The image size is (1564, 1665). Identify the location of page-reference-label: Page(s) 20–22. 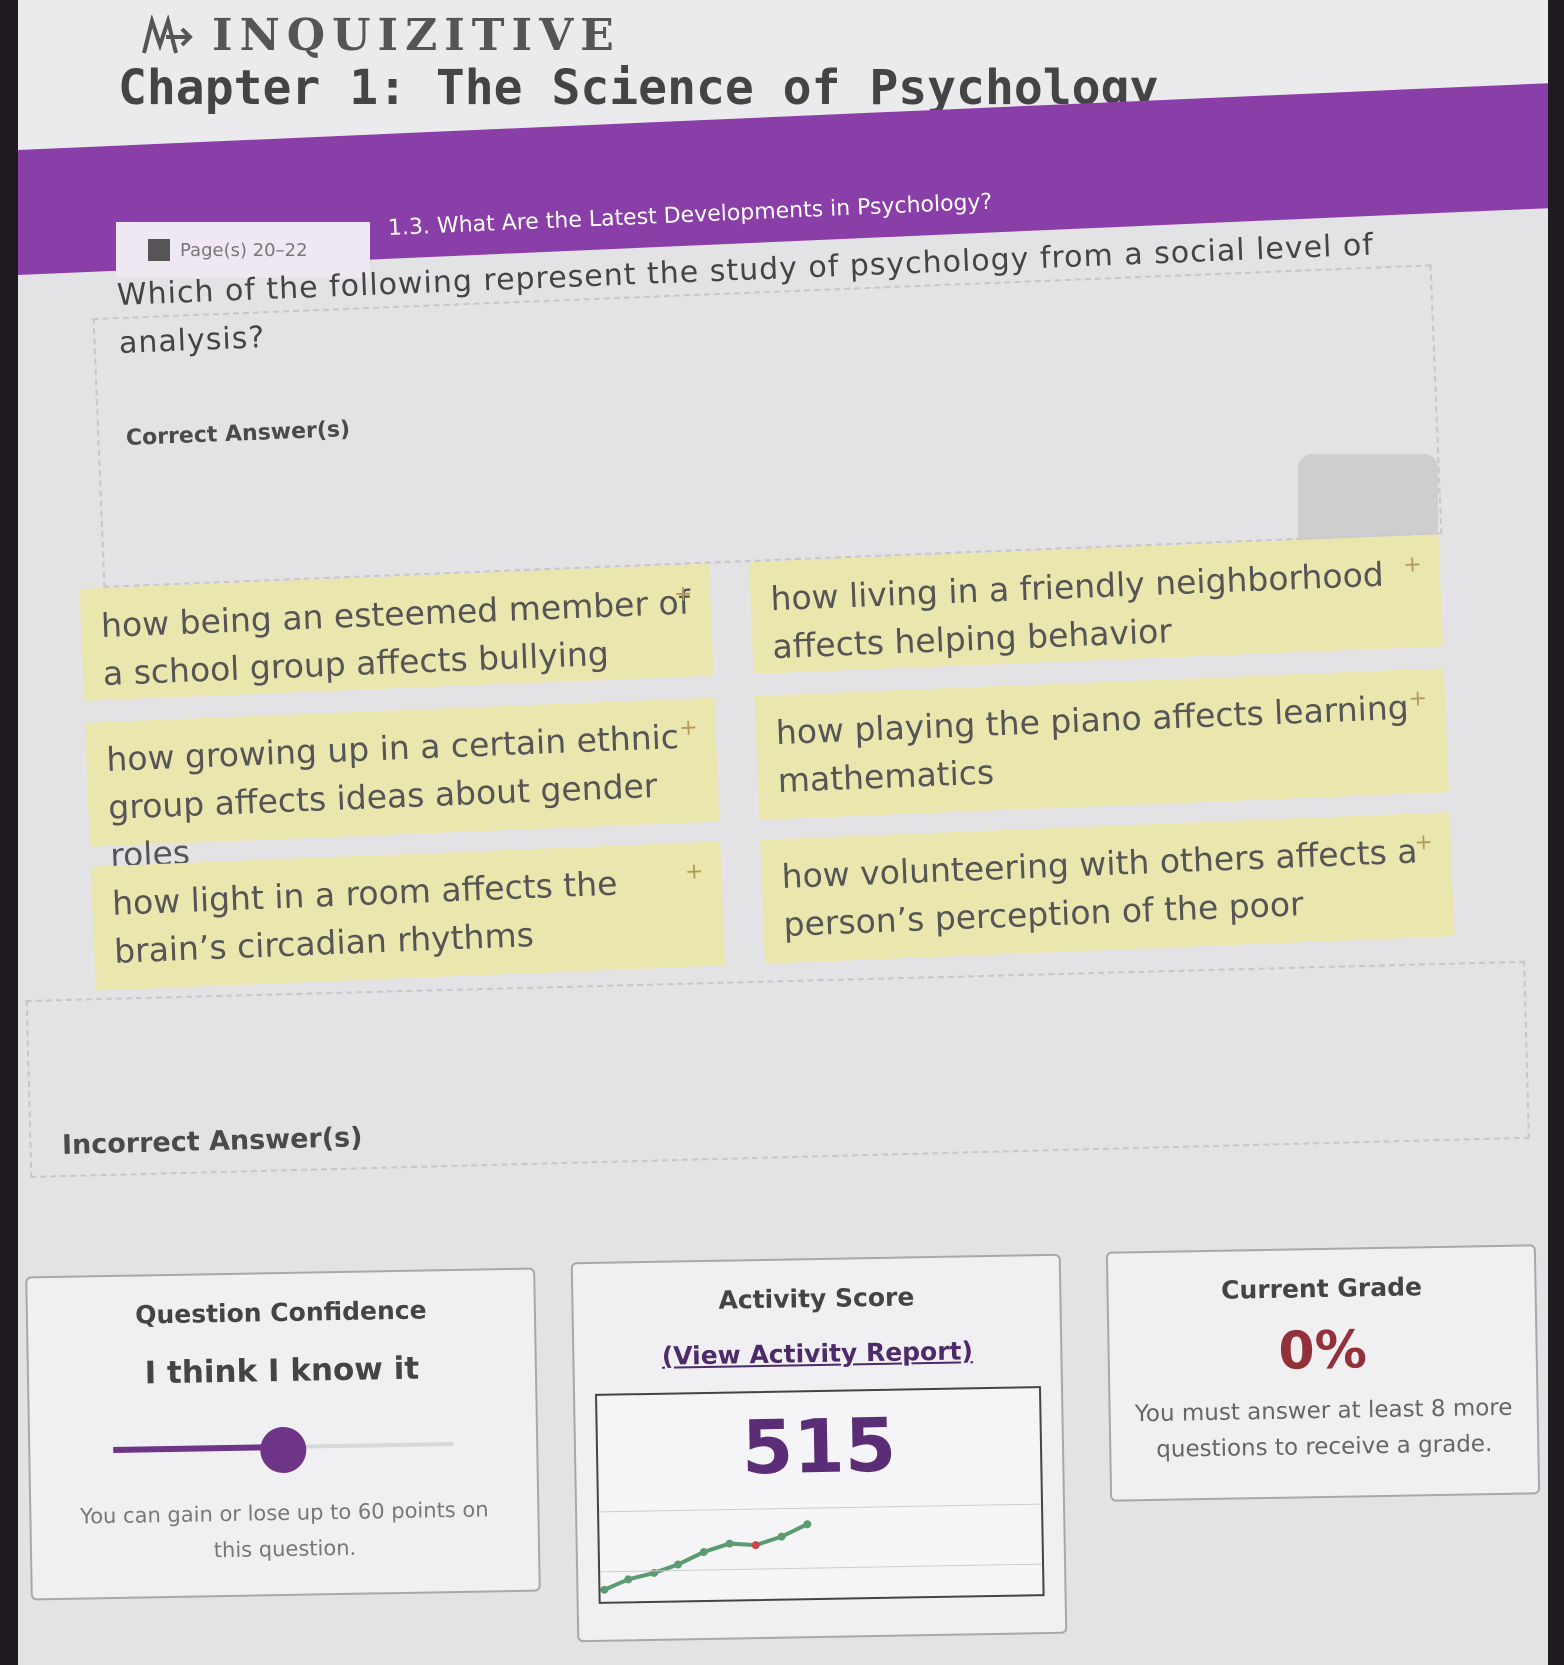
(244, 250).